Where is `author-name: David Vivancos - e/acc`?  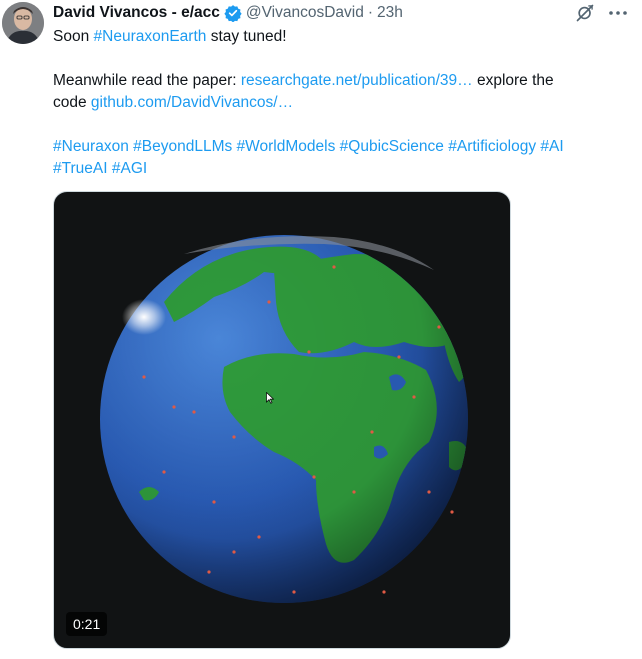 author-name: David Vivancos - e/acc is located at coordinates (136, 13).